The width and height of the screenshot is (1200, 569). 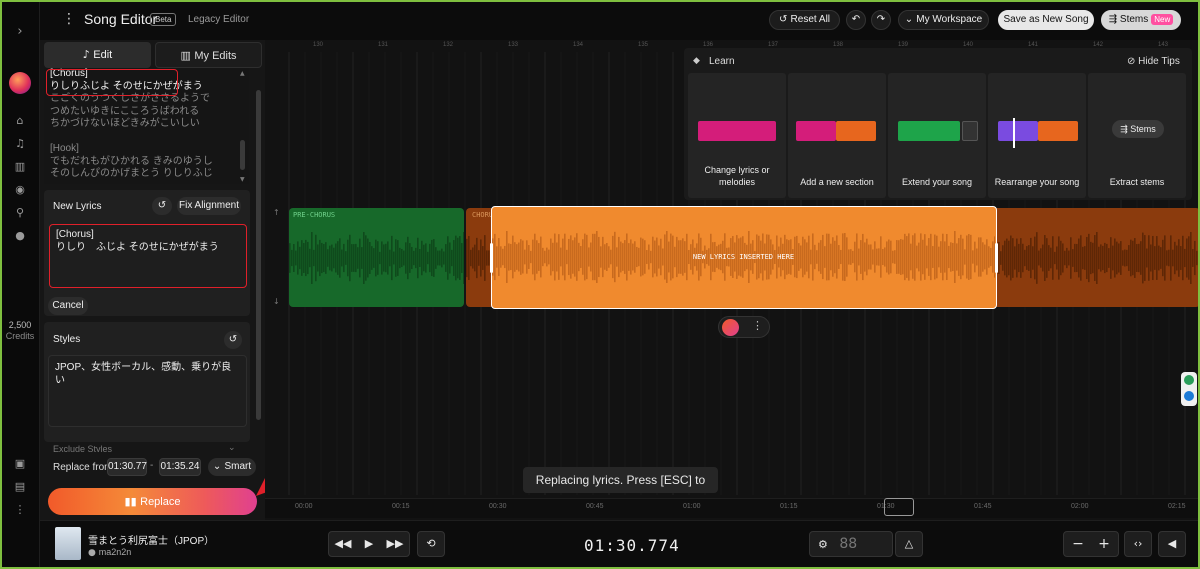 What do you see at coordinates (20, 167) in the screenshot?
I see `library-icon: ▥` at bounding box center [20, 167].